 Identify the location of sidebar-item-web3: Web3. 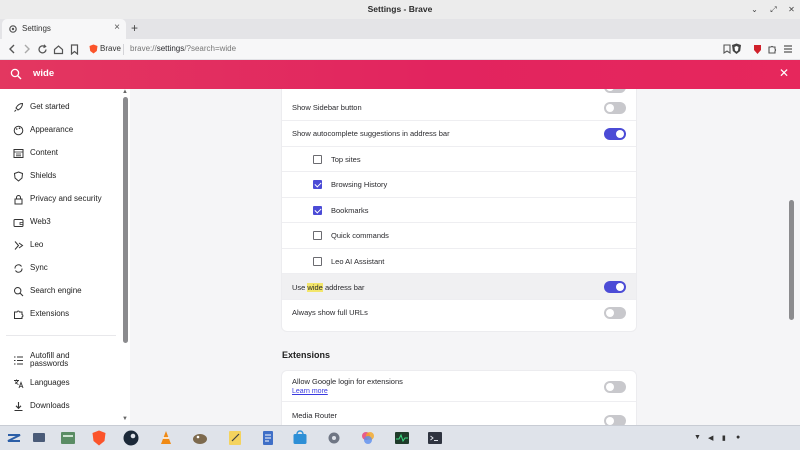
(31, 222).